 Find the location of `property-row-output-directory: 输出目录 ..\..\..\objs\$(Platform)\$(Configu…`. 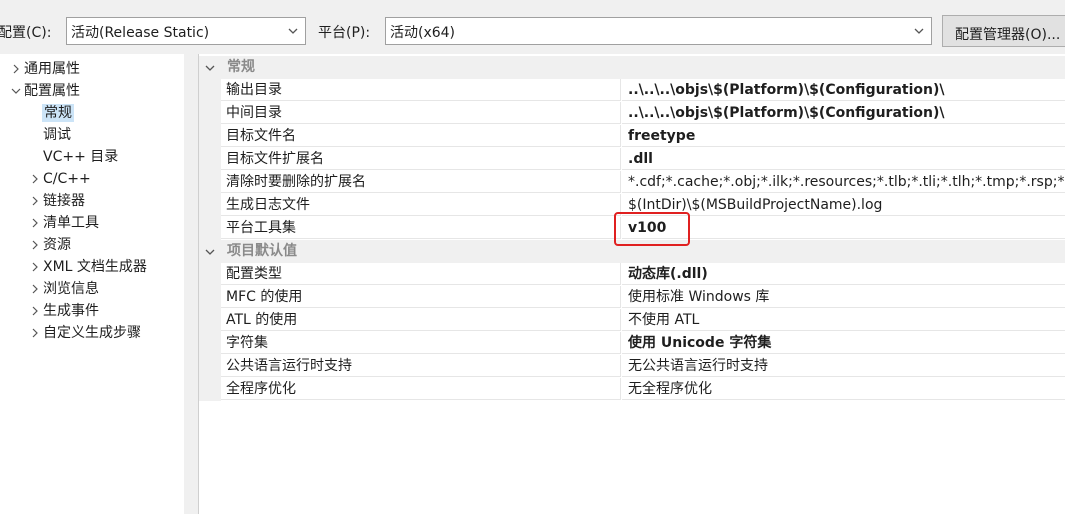

property-row-output-directory: 输出目录 ..\..\..\objs\$(Platform)\$(Configu… is located at coordinates (632, 90).